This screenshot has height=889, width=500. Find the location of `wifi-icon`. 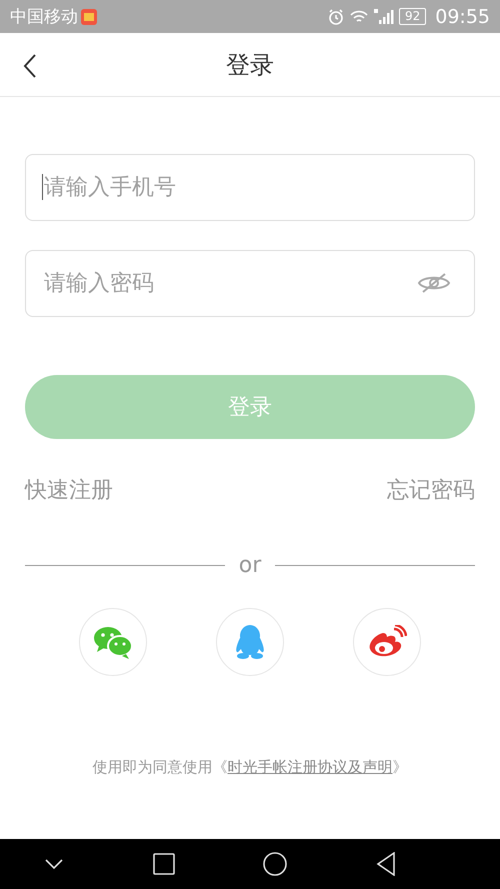

wifi-icon is located at coordinates (358, 16).